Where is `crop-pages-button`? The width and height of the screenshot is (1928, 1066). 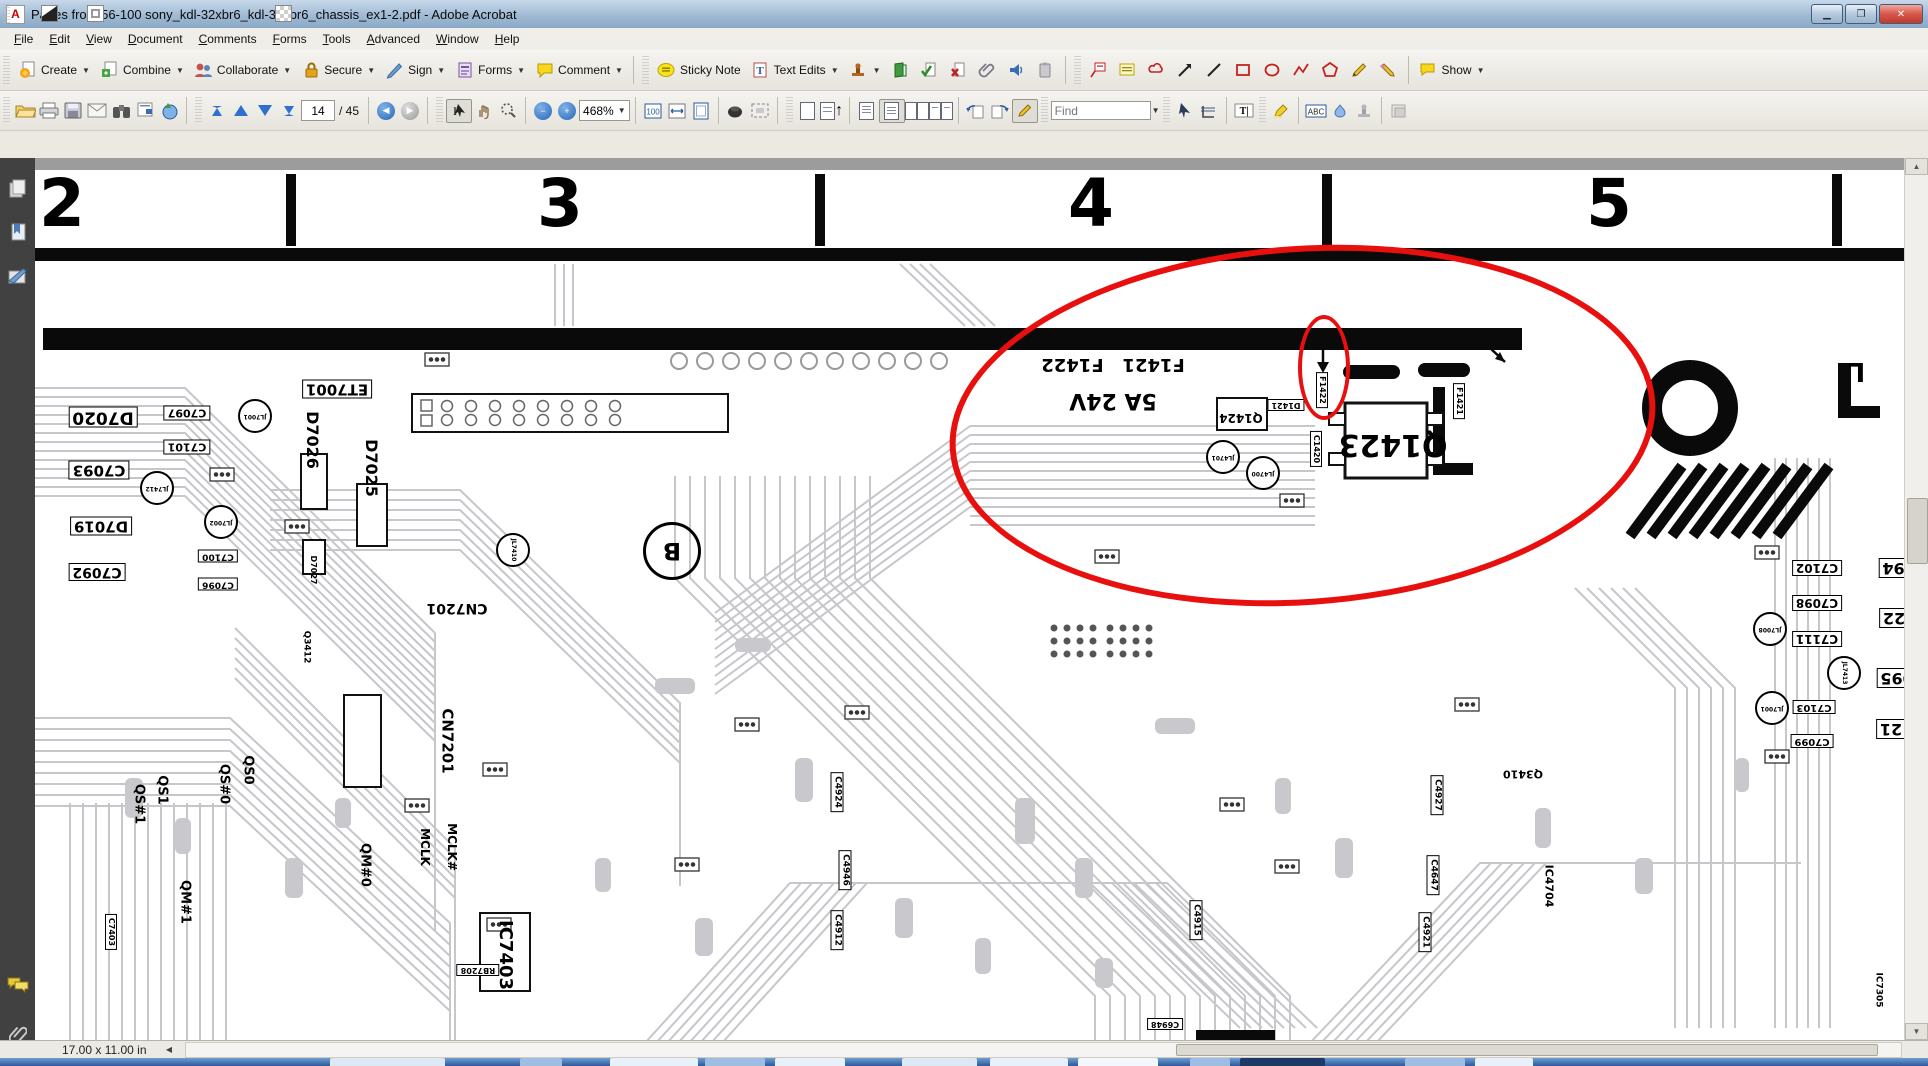 crop-pages-button is located at coordinates (1209, 111).